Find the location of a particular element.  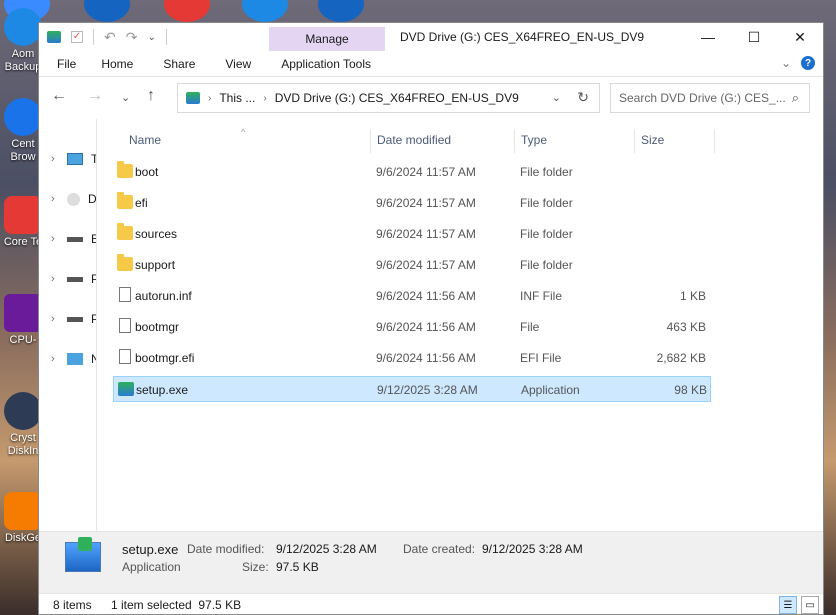

undo-icon: ↶ is located at coordinates (110, 37).